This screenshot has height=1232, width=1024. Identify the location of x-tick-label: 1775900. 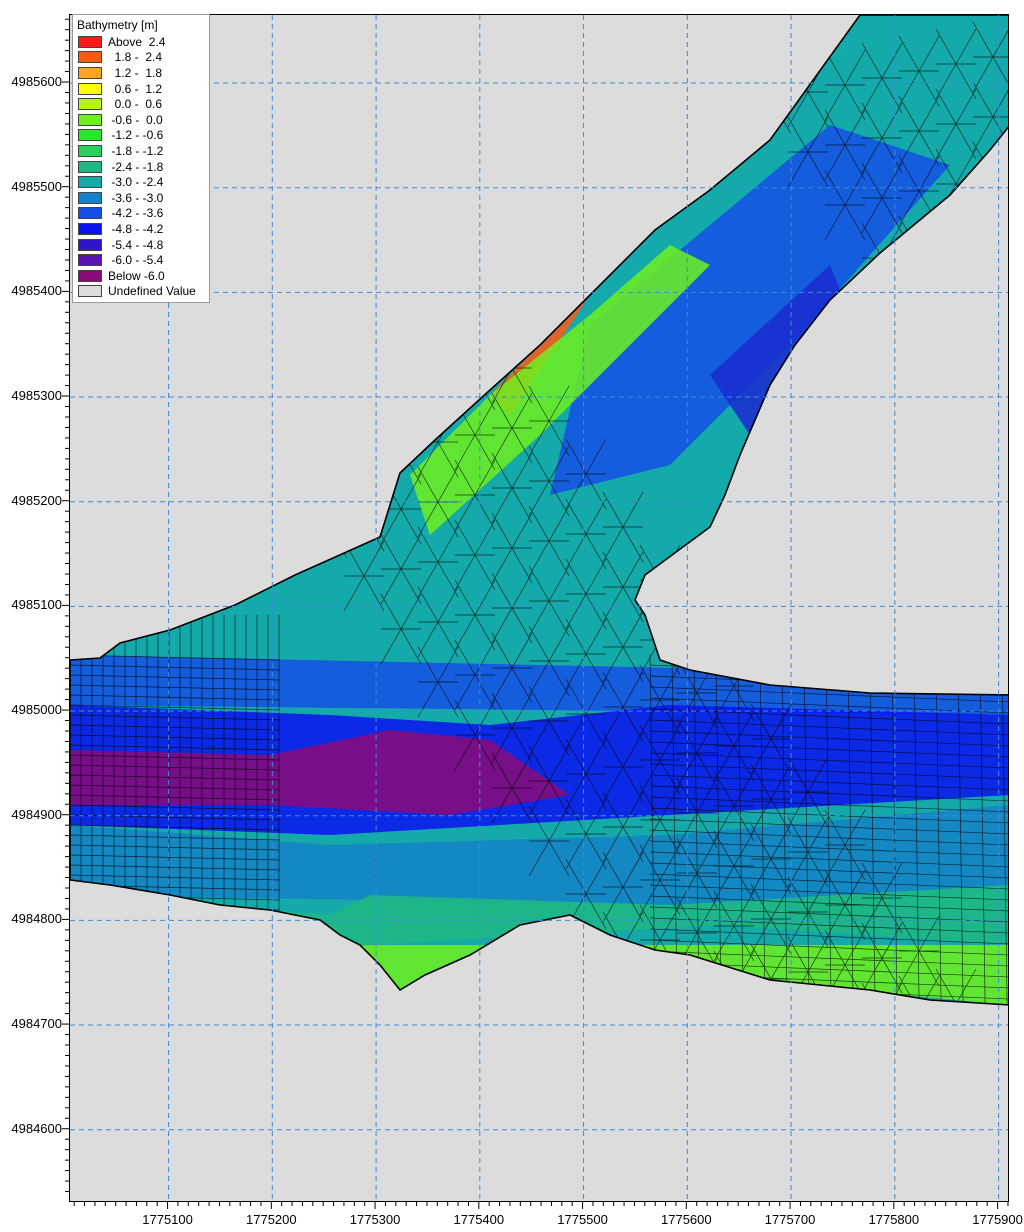
(997, 1219).